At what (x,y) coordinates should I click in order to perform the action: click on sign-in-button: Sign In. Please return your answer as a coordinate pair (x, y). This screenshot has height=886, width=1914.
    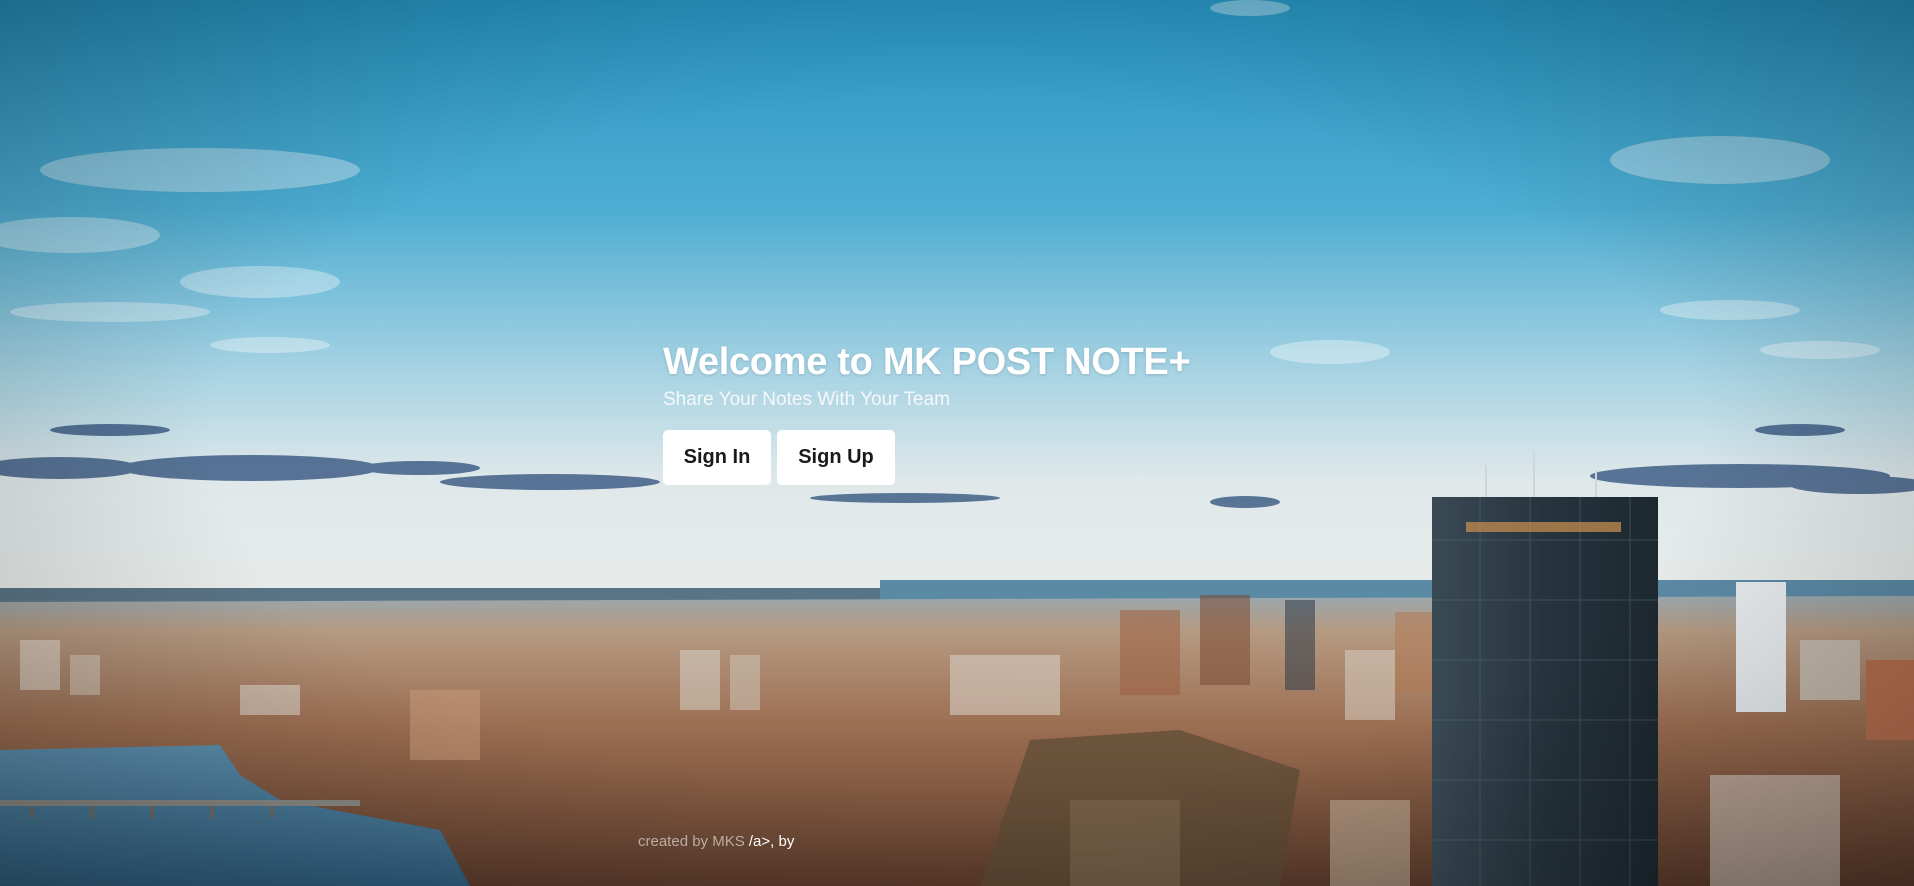
    Looking at the image, I should click on (717, 457).